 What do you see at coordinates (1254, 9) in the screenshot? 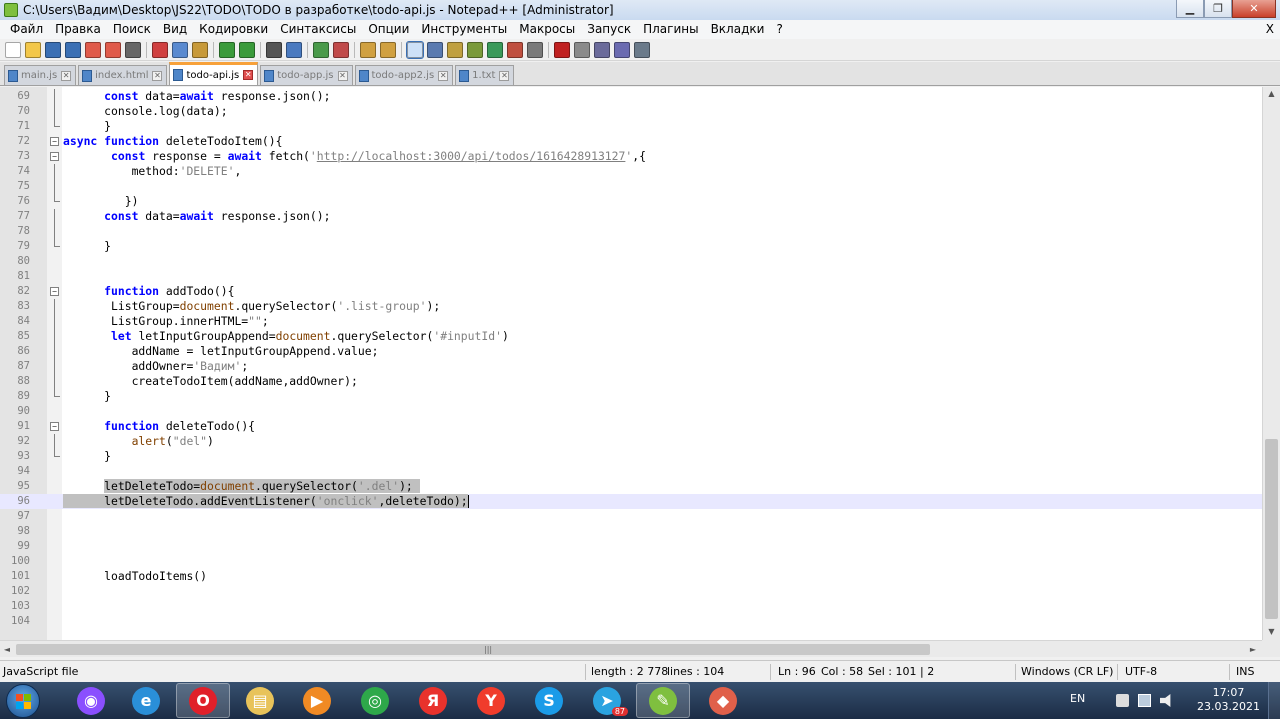
I see `close-window-button: ✕` at bounding box center [1254, 9].